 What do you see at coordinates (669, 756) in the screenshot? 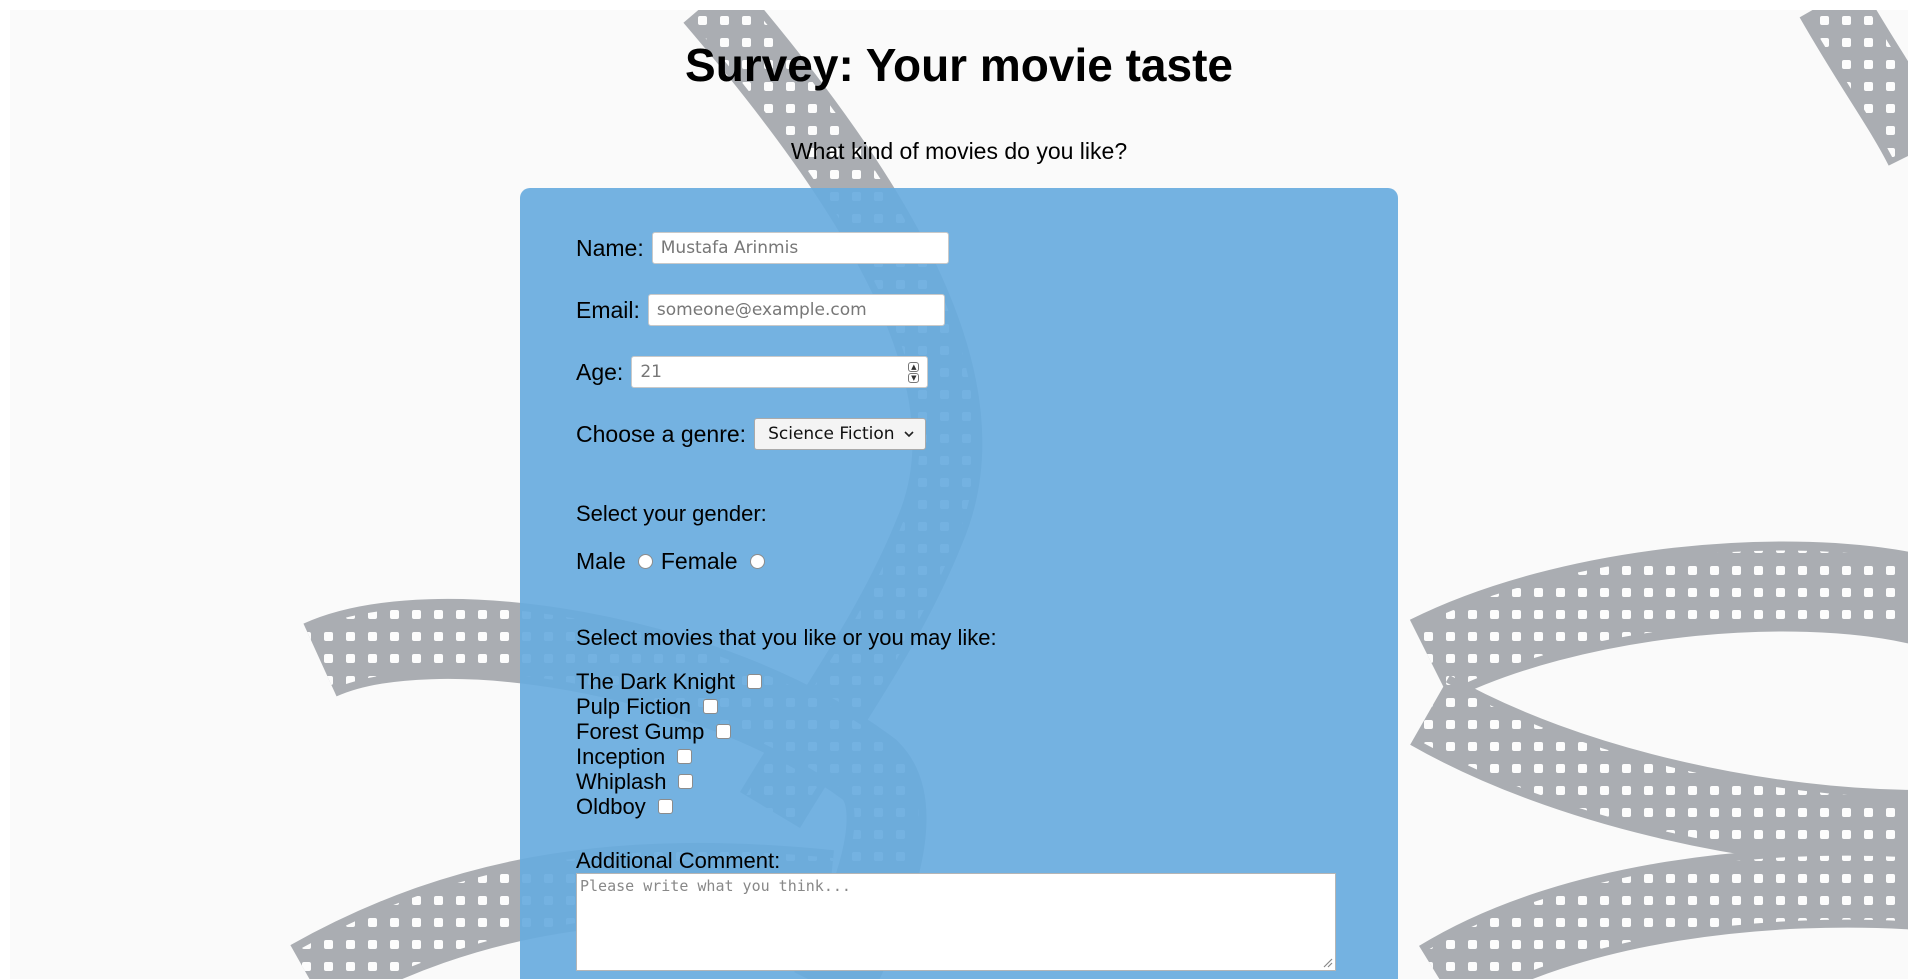
I see `list-item: Inception` at bounding box center [669, 756].